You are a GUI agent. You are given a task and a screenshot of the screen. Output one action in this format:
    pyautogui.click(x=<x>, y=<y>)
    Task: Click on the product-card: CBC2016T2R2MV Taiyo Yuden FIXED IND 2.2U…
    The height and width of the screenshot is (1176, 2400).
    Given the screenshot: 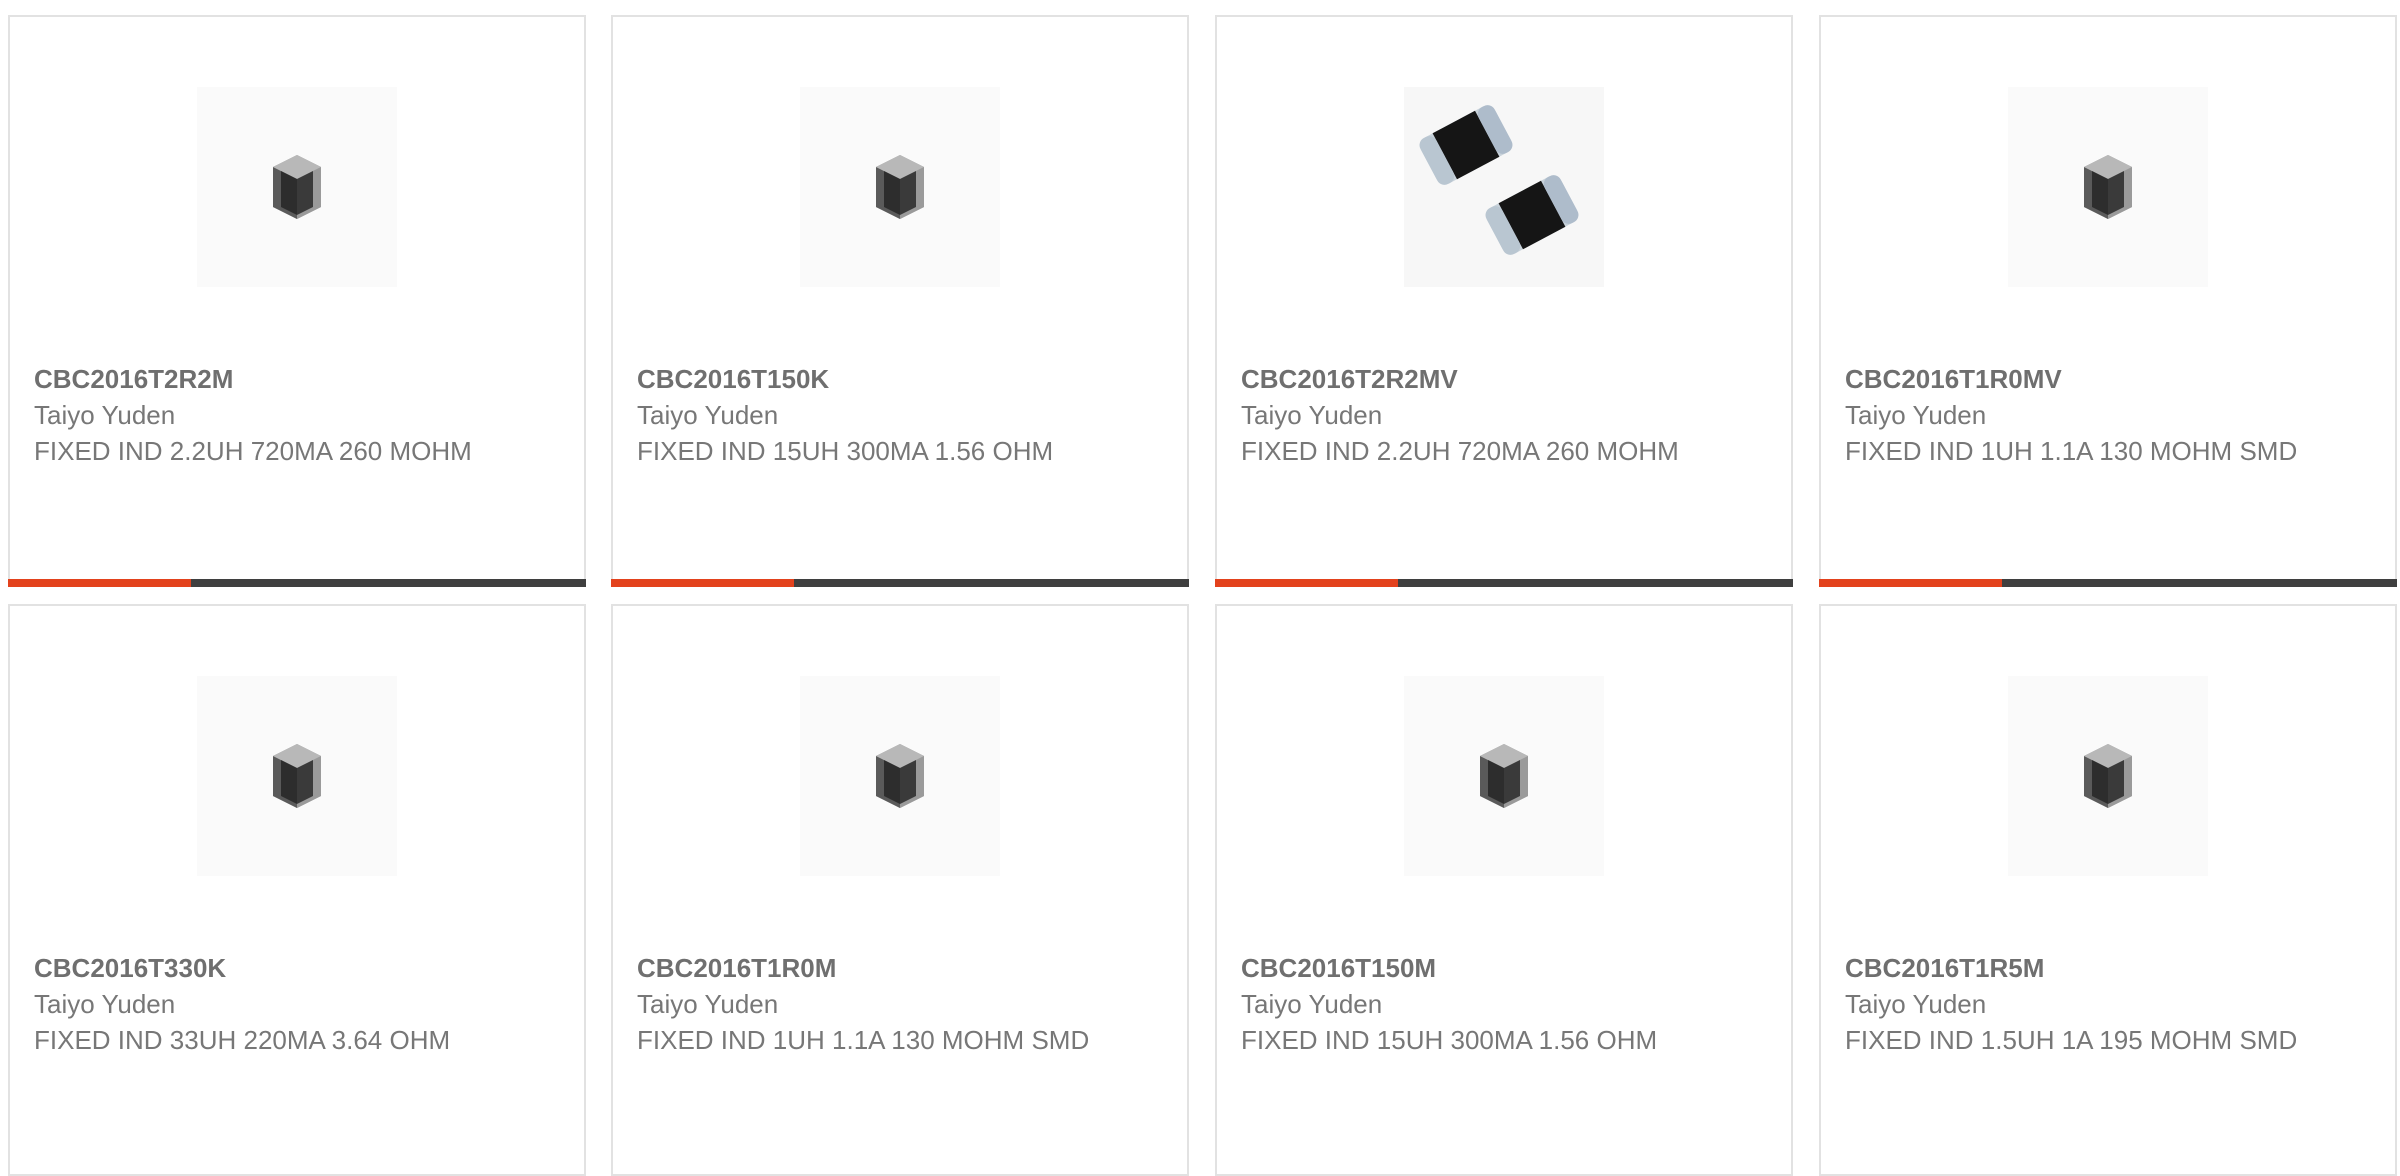 What is the action you would take?
    pyautogui.click(x=1504, y=301)
    